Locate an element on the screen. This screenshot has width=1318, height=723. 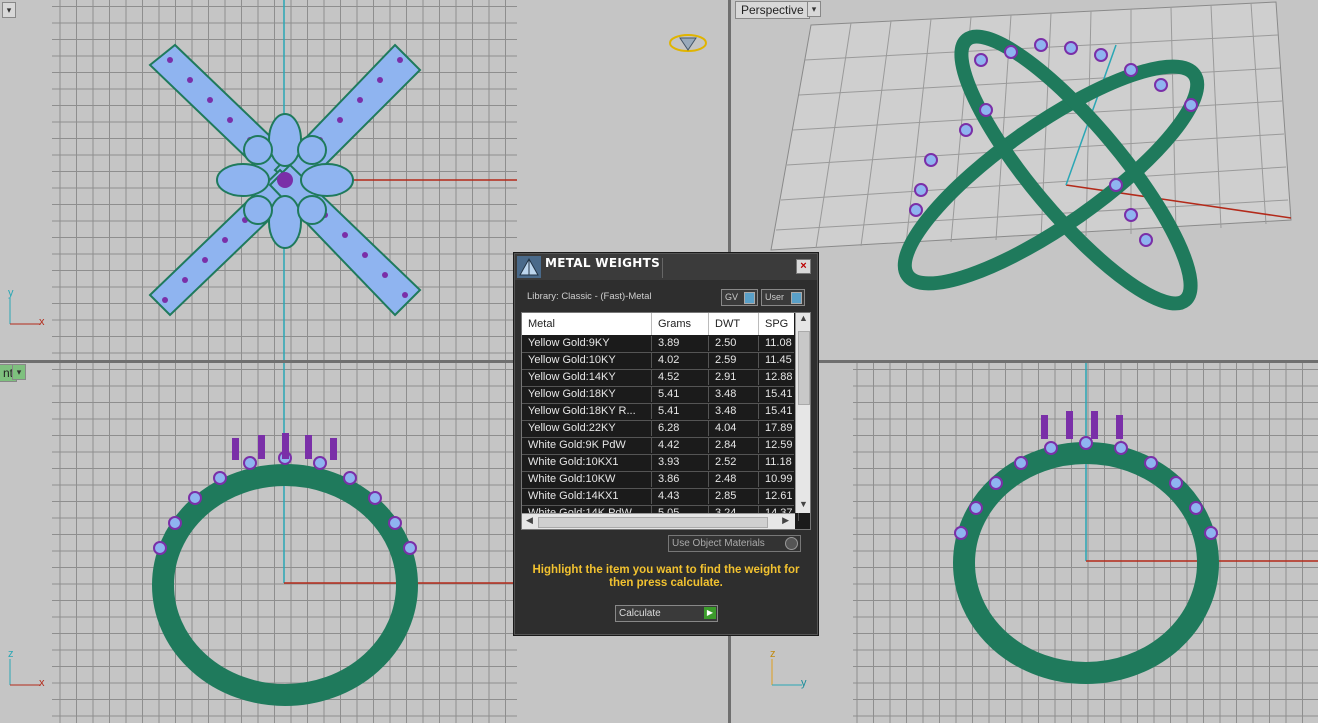
cell-metal: Yellow Gold:22KY is located at coordinates (587, 428).